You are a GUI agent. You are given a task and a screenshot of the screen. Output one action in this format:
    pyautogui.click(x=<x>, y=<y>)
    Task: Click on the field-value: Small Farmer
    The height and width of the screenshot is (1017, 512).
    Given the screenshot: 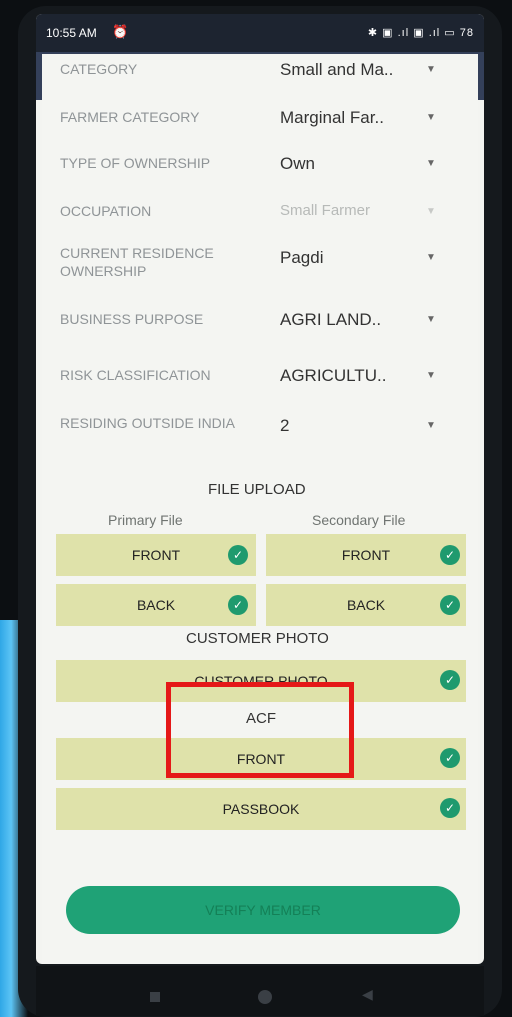 What is the action you would take?
    pyautogui.click(x=325, y=210)
    